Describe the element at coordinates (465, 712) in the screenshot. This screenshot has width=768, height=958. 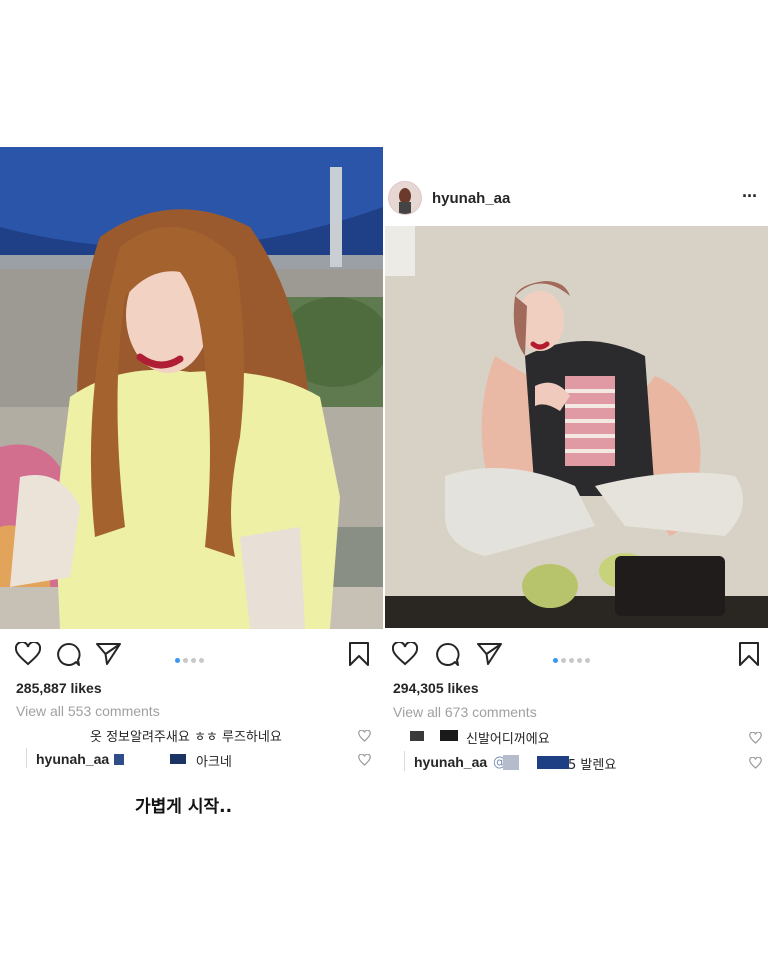
I see `view-all-comments-link: View all 673 comments` at that location.